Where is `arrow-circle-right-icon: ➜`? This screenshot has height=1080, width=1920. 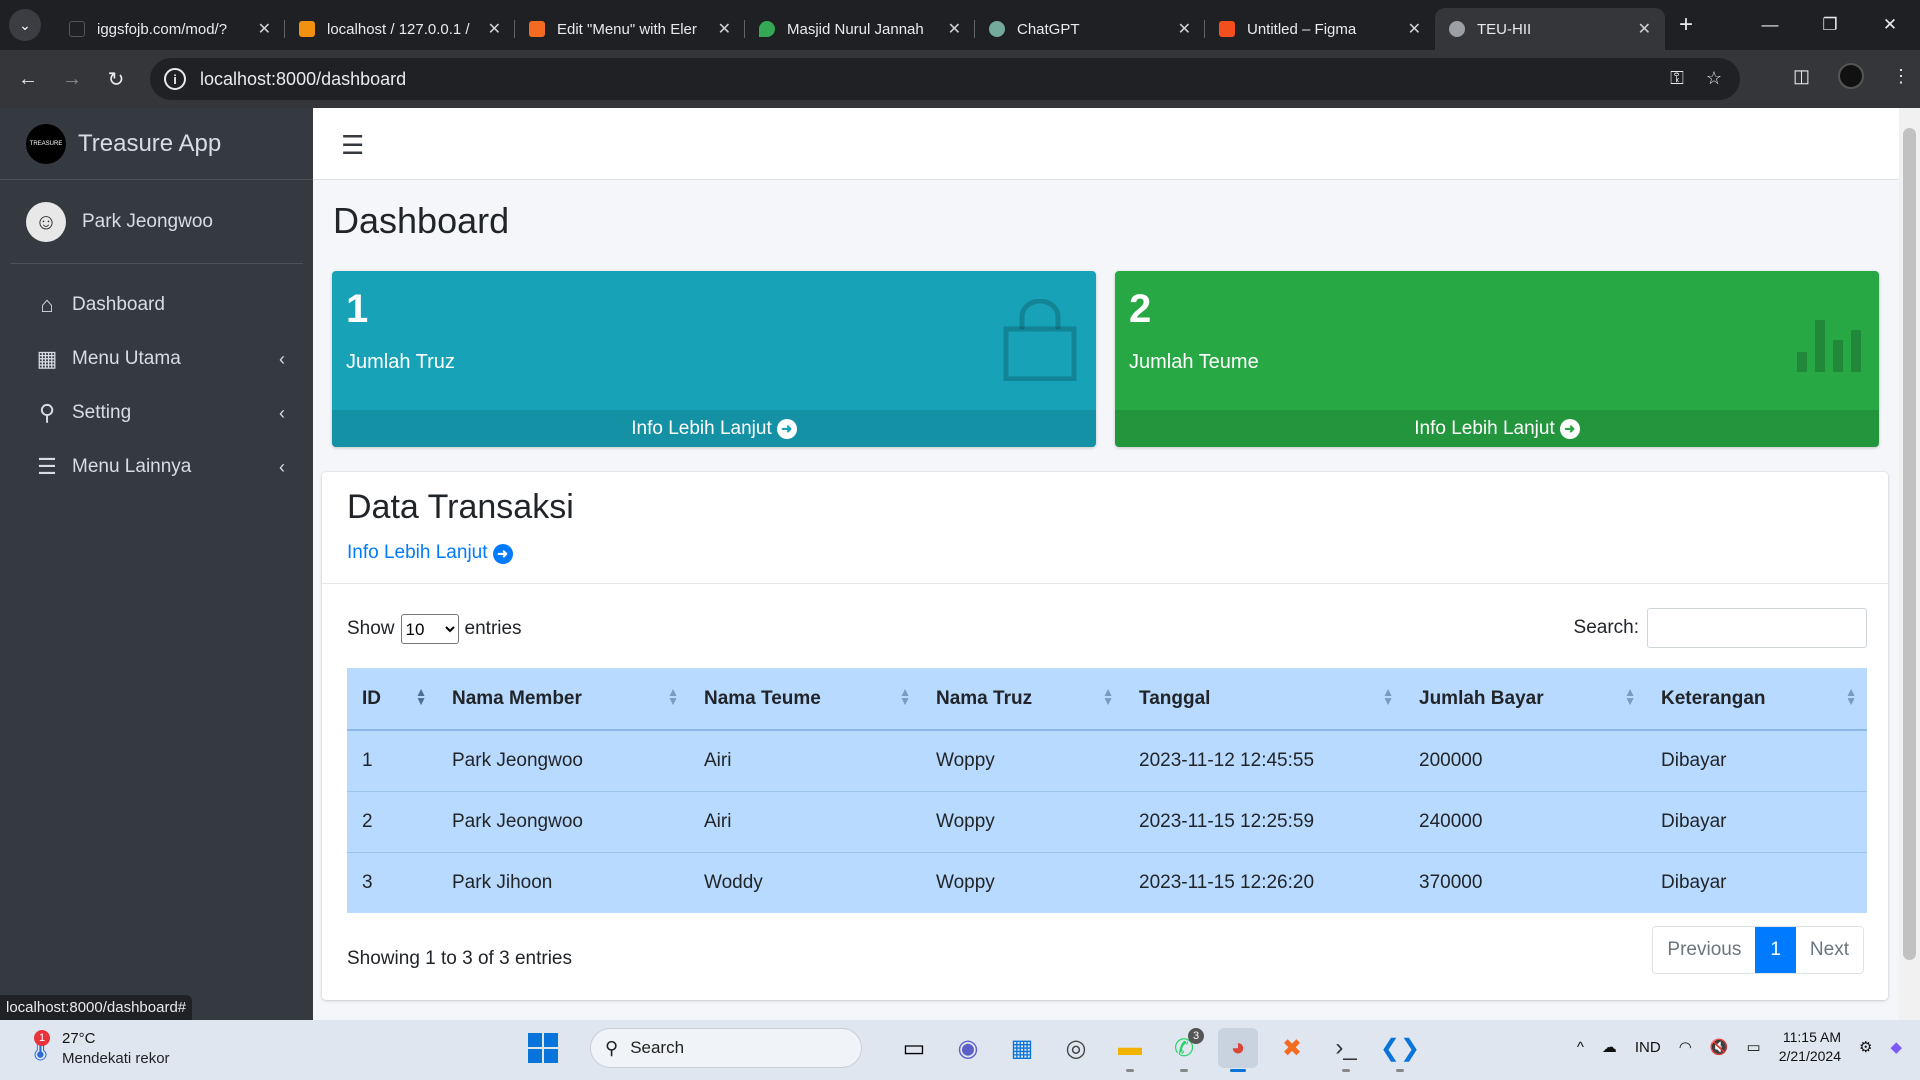
arrow-circle-right-icon: ➜ is located at coordinates (786, 428).